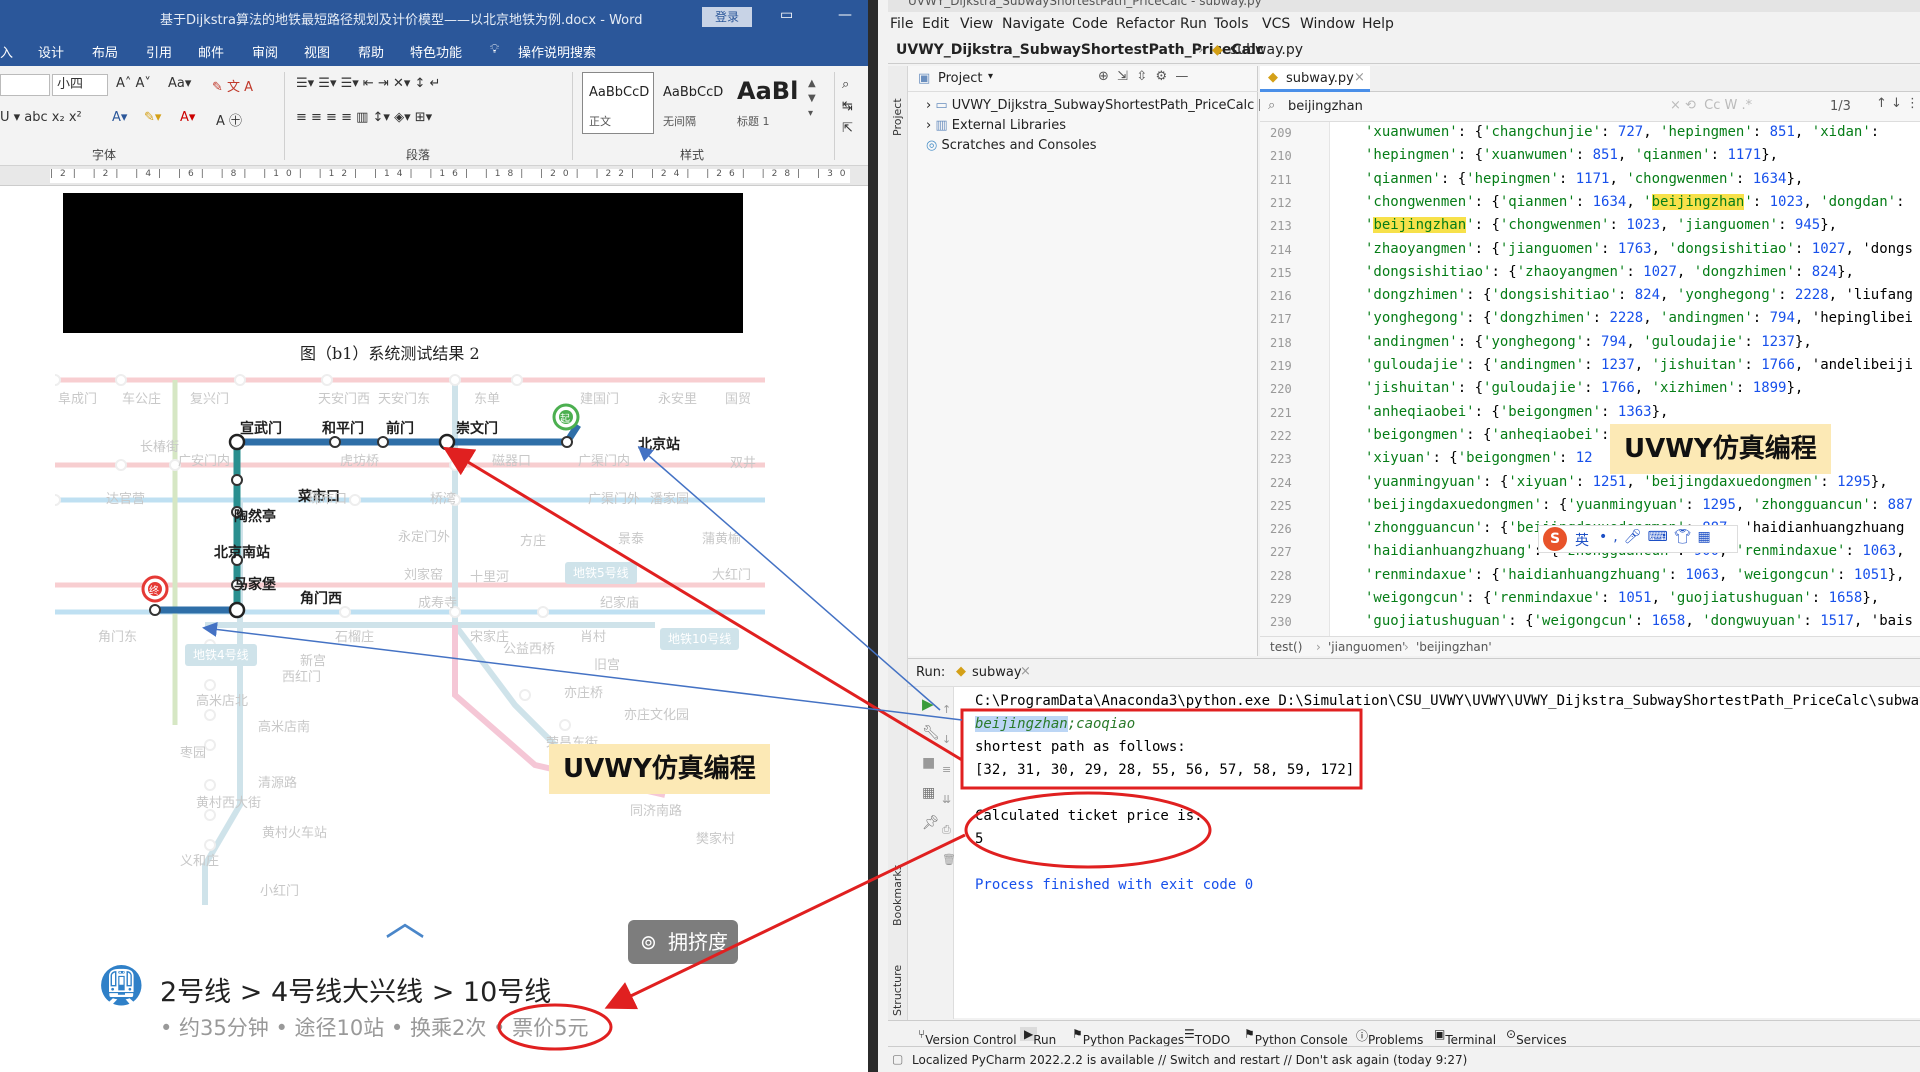  Describe the element at coordinates (117, 635) in the screenshot. I see `station-label: 角门东` at that location.